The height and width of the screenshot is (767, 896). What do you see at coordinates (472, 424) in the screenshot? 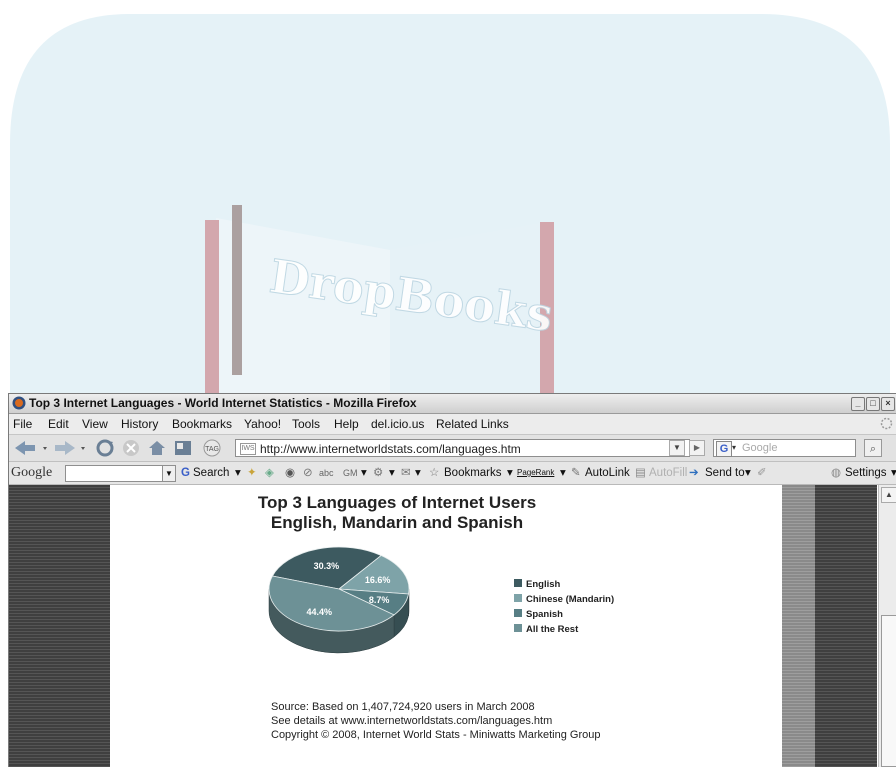
I see `menu-related-links: Related Links` at bounding box center [472, 424].